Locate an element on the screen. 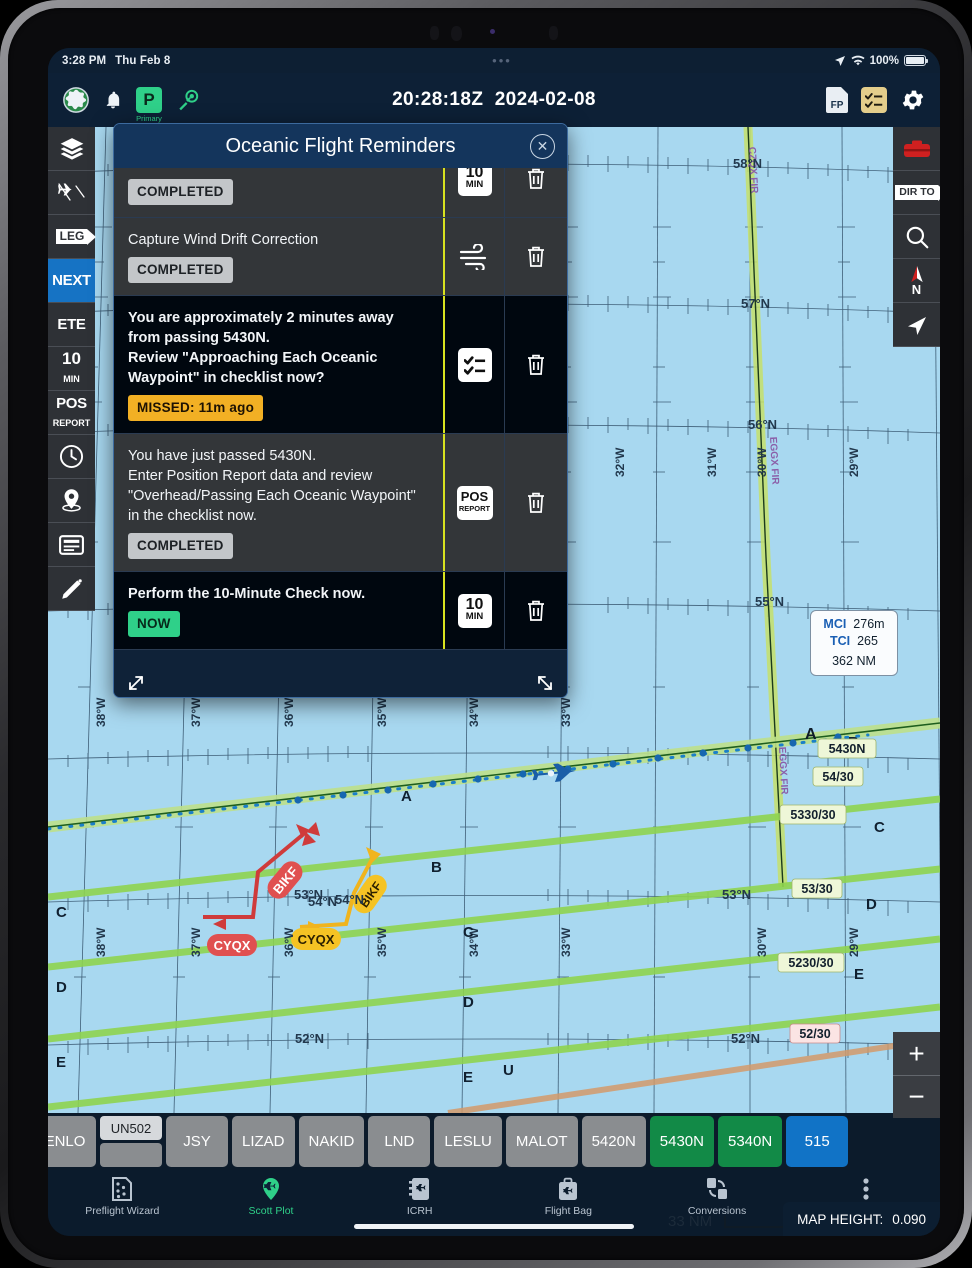 The height and width of the screenshot is (1268, 972). resize-handle-icon-right is located at coordinates (545, 683).